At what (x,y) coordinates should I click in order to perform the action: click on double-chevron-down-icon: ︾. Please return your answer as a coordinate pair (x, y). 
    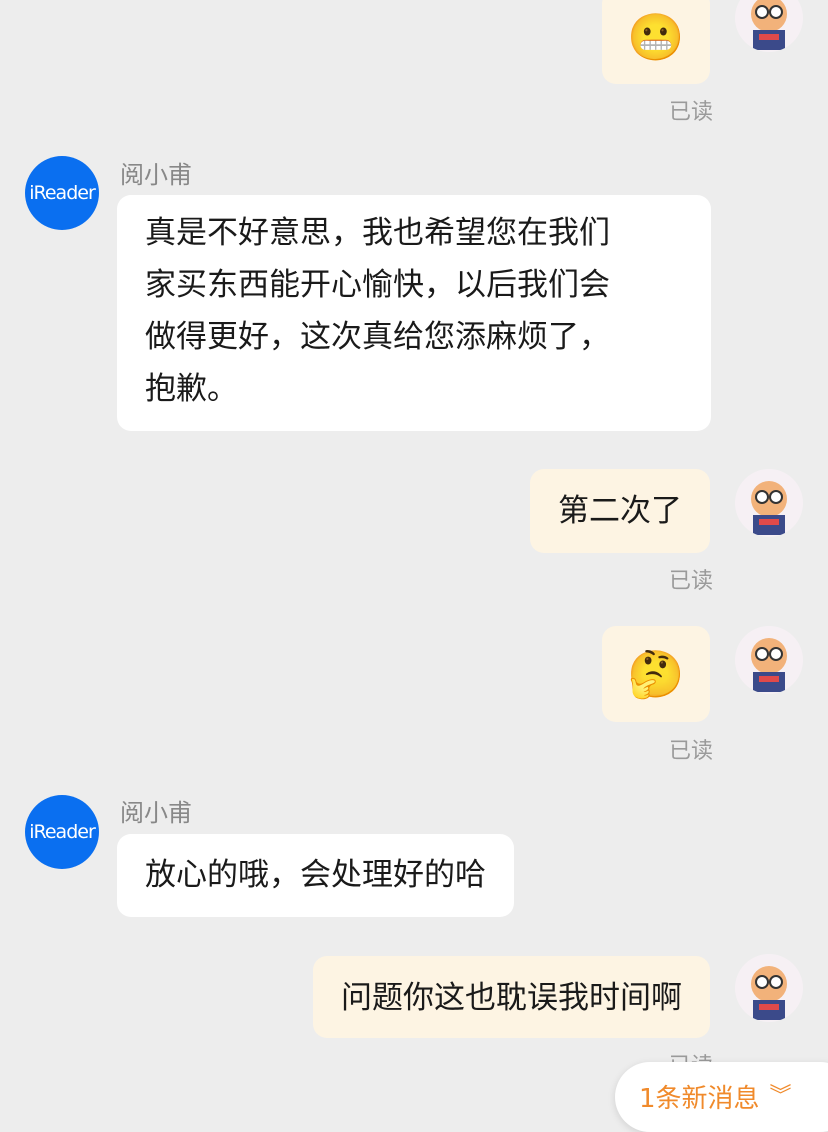
    Looking at the image, I should click on (780, 1096).